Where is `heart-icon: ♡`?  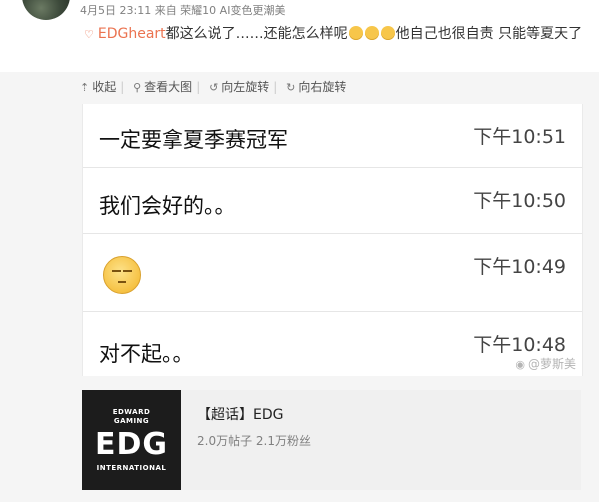
heart-icon: ♡ is located at coordinates (89, 34).